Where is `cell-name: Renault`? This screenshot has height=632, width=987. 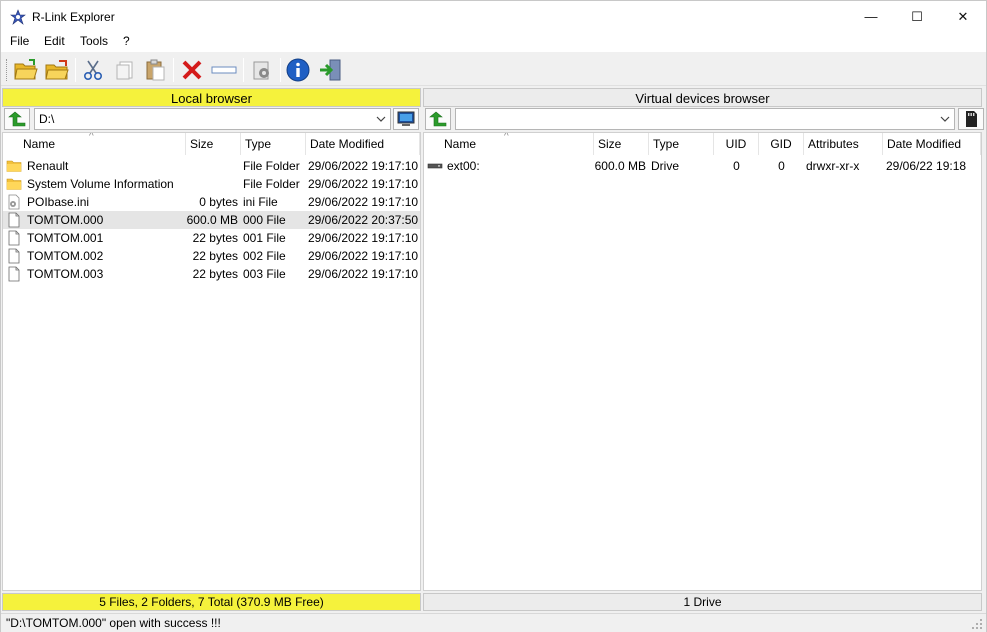 cell-name: Renault is located at coordinates (48, 166).